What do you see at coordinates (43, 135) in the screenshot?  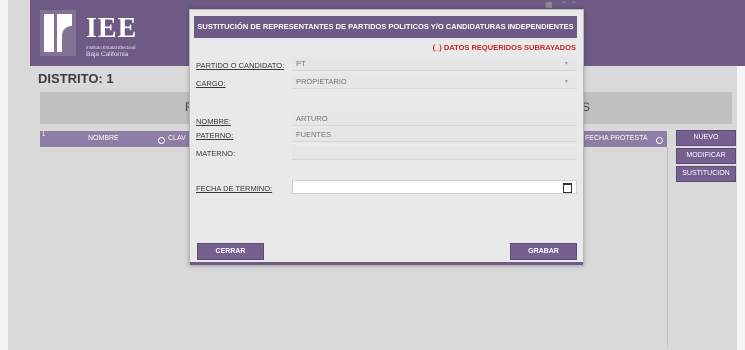 I see `column-index-header: 1` at bounding box center [43, 135].